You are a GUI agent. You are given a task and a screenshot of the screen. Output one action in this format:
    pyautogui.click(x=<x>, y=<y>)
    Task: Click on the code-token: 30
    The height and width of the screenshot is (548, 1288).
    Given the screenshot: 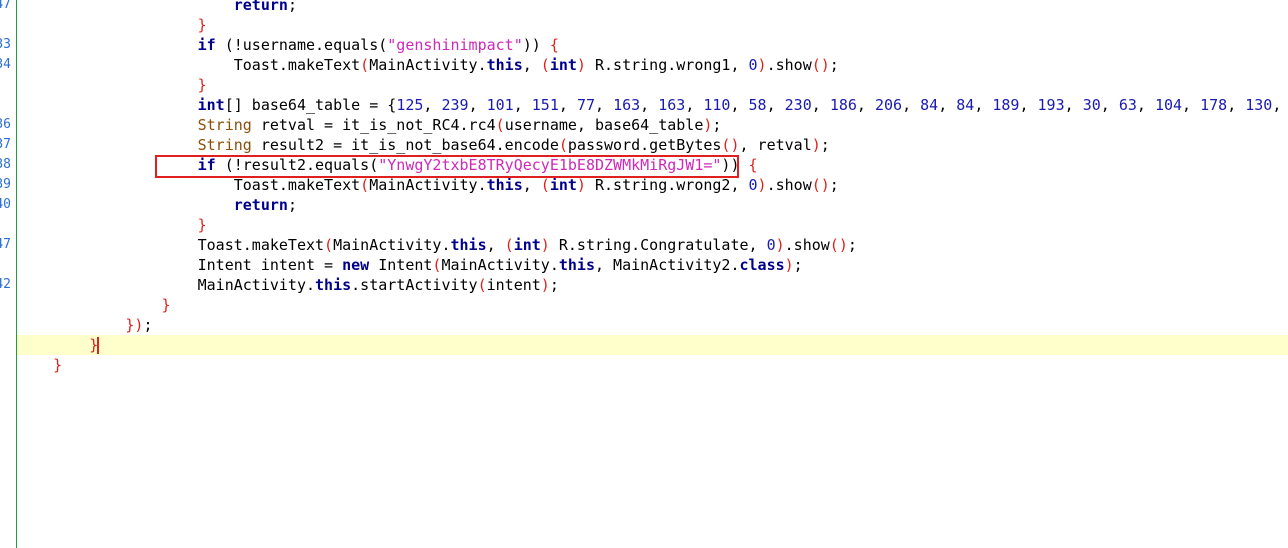 What is the action you would take?
    pyautogui.click(x=1091, y=105)
    